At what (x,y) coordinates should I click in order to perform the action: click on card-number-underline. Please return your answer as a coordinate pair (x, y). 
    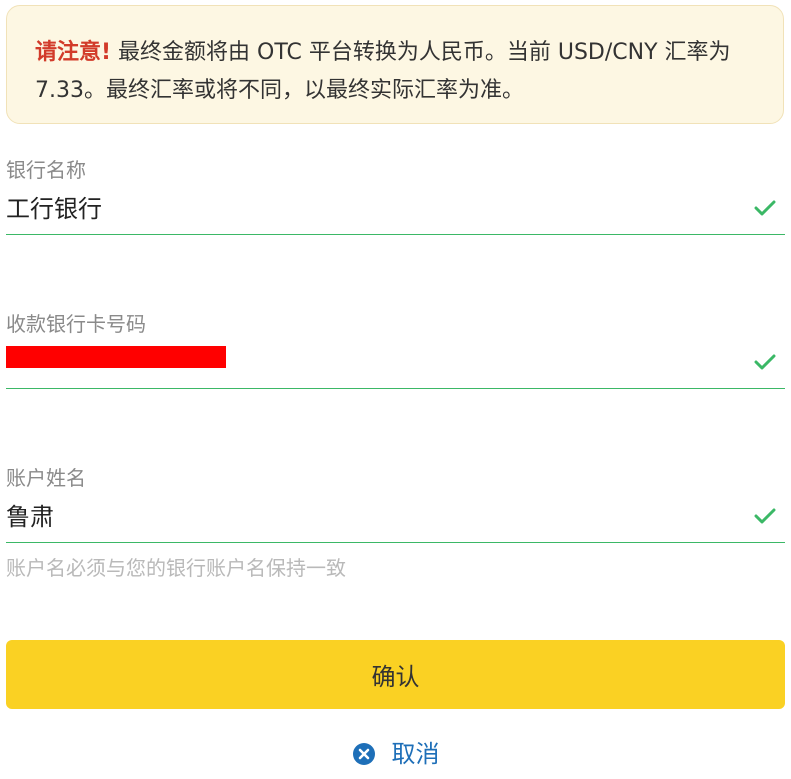
    Looking at the image, I should click on (395, 388).